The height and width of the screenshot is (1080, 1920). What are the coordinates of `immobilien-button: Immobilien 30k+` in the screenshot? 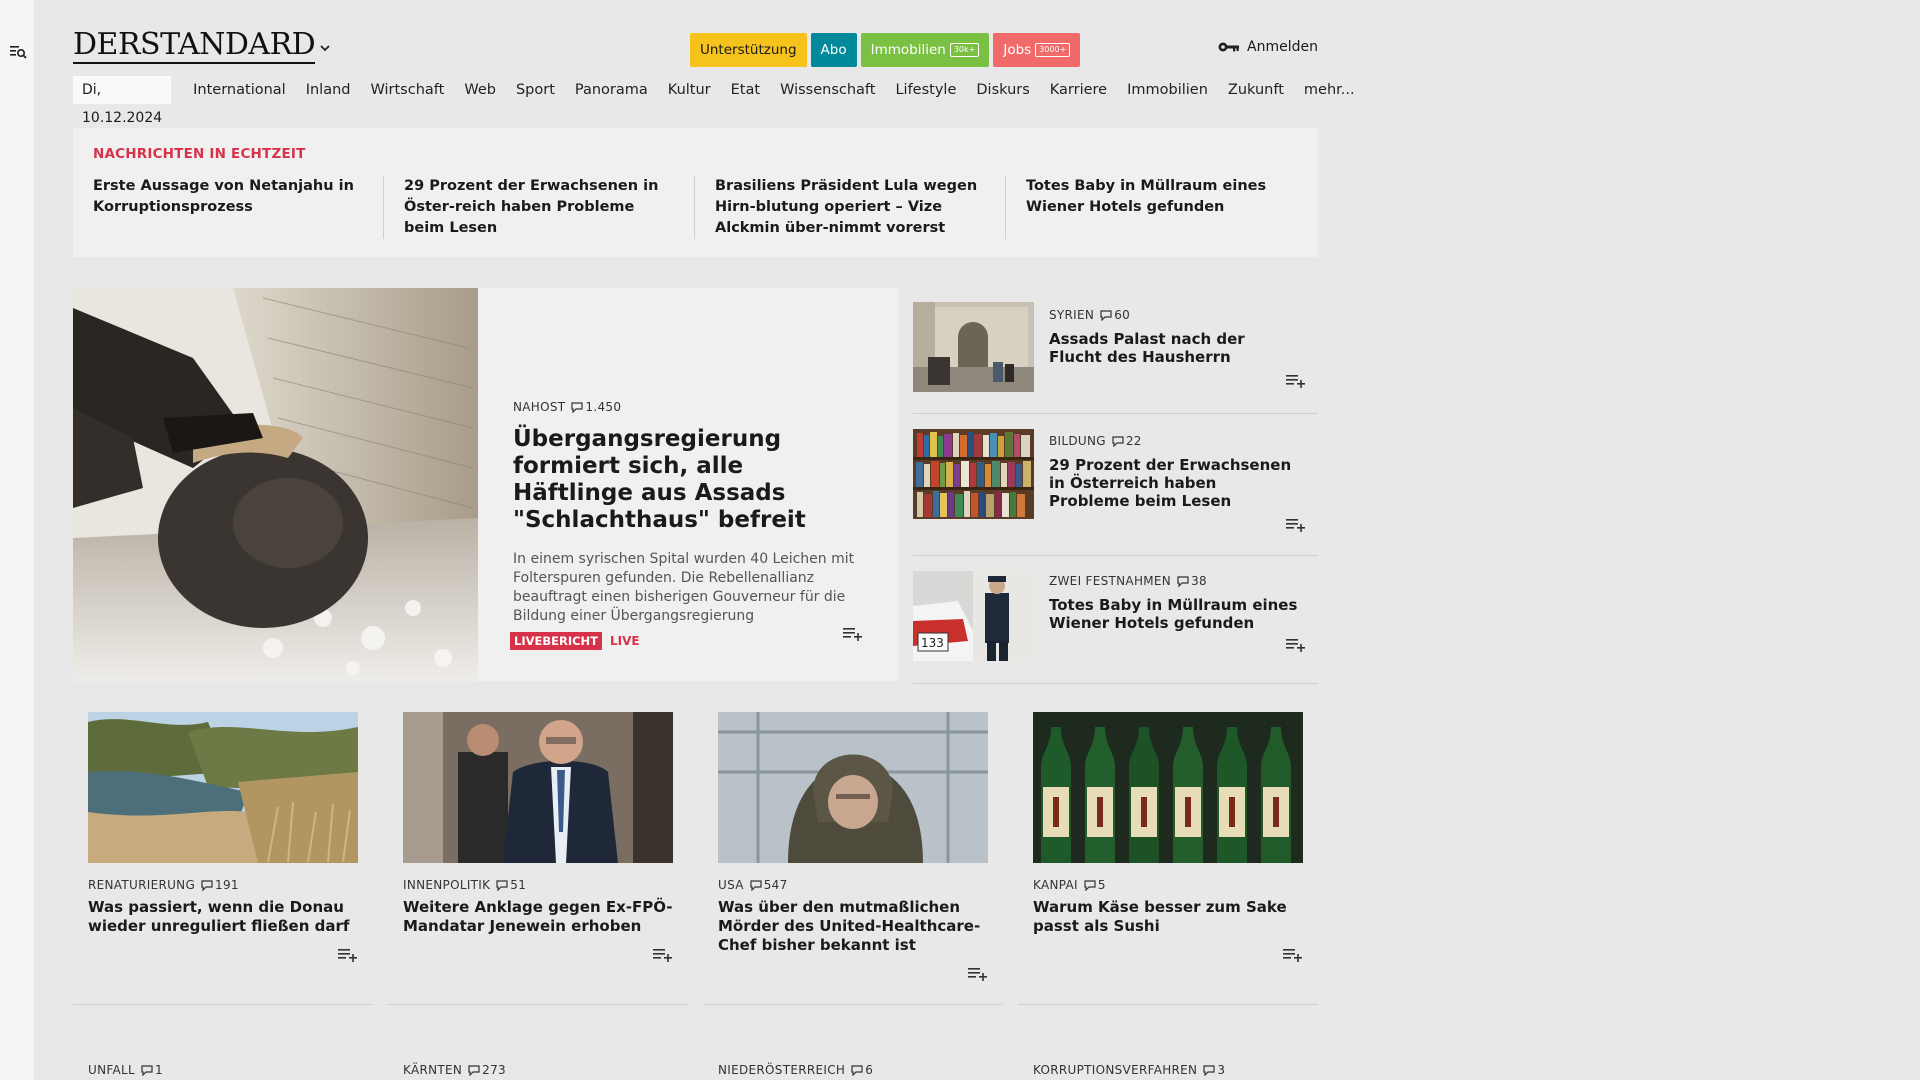 It's located at (925, 50).